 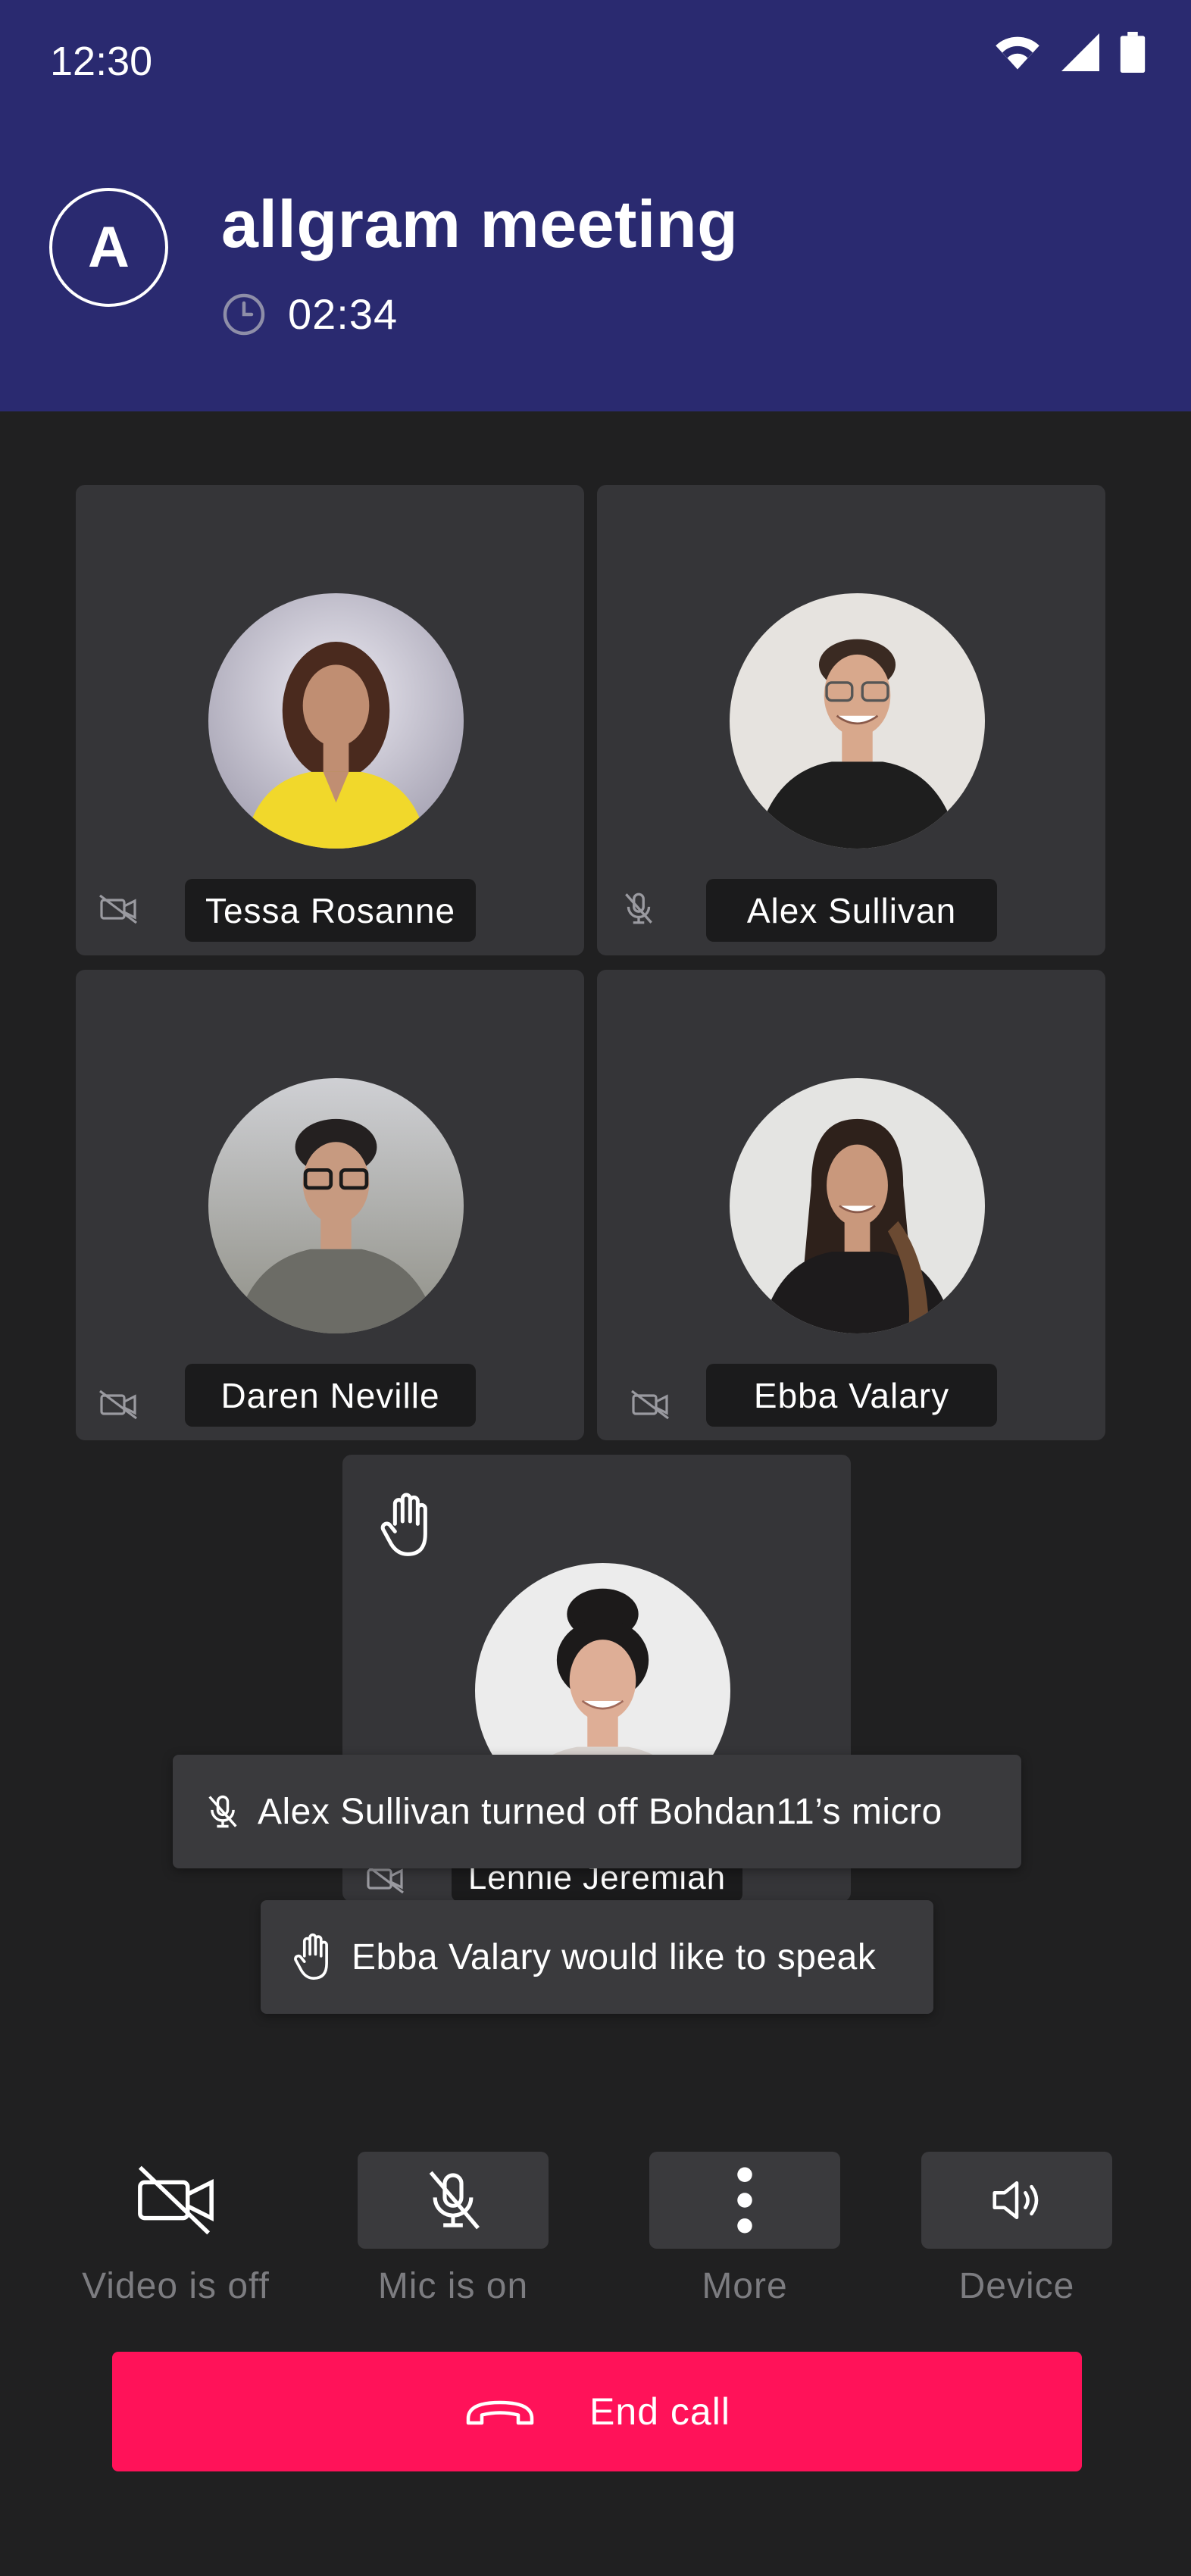 What do you see at coordinates (311, 1956) in the screenshot?
I see `hand-icon` at bounding box center [311, 1956].